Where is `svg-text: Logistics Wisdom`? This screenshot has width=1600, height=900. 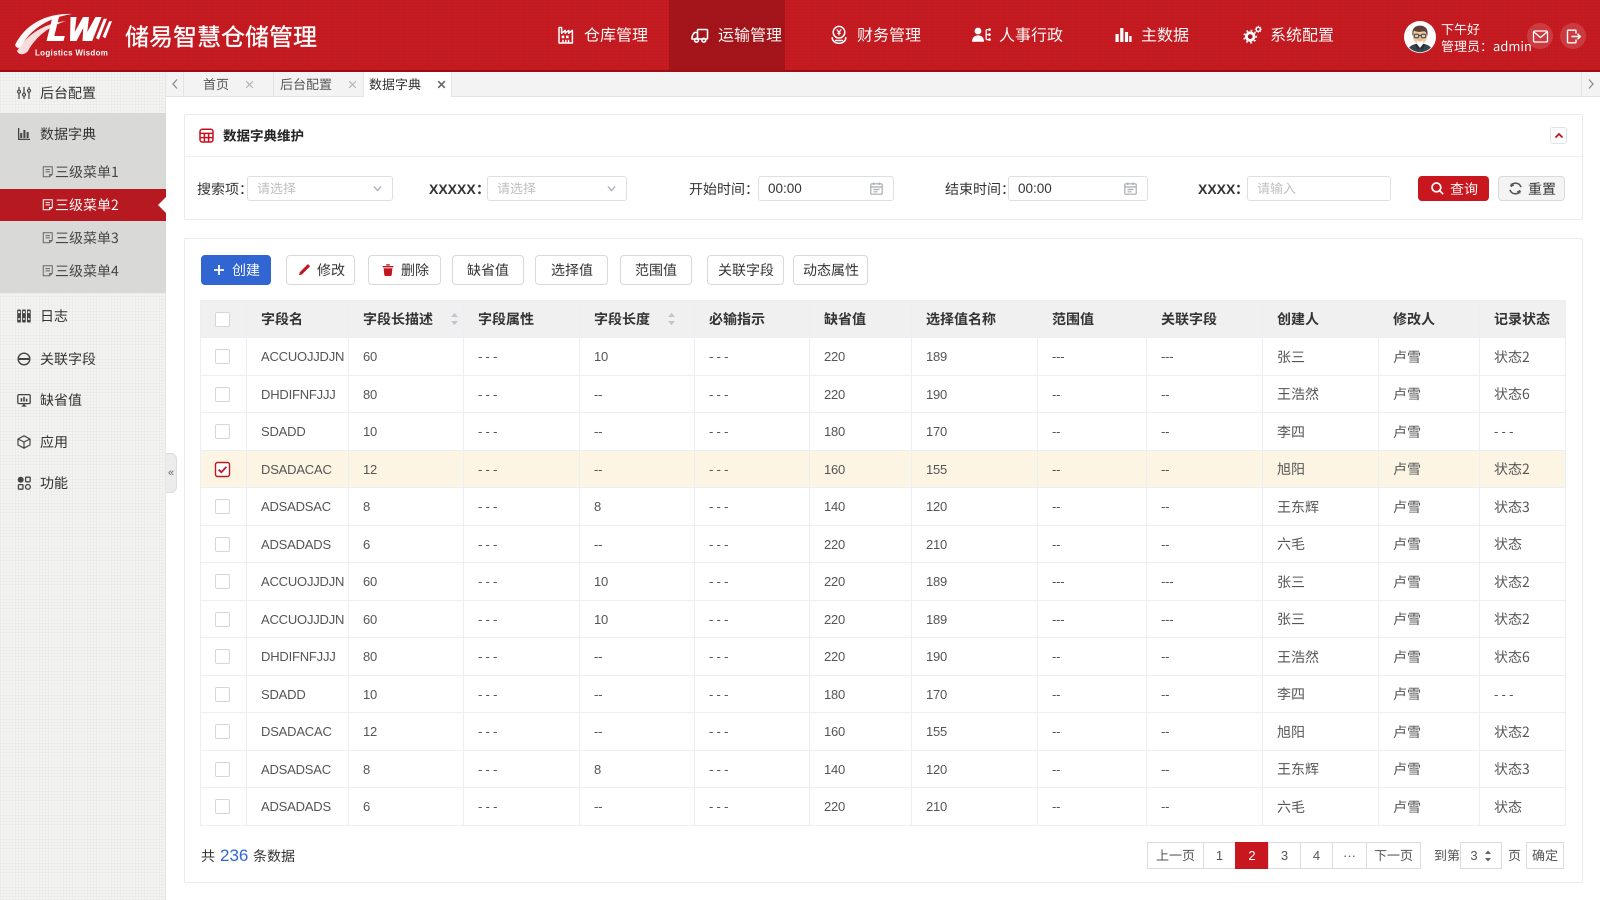 svg-text: Logistics Wisdom is located at coordinates (71, 53).